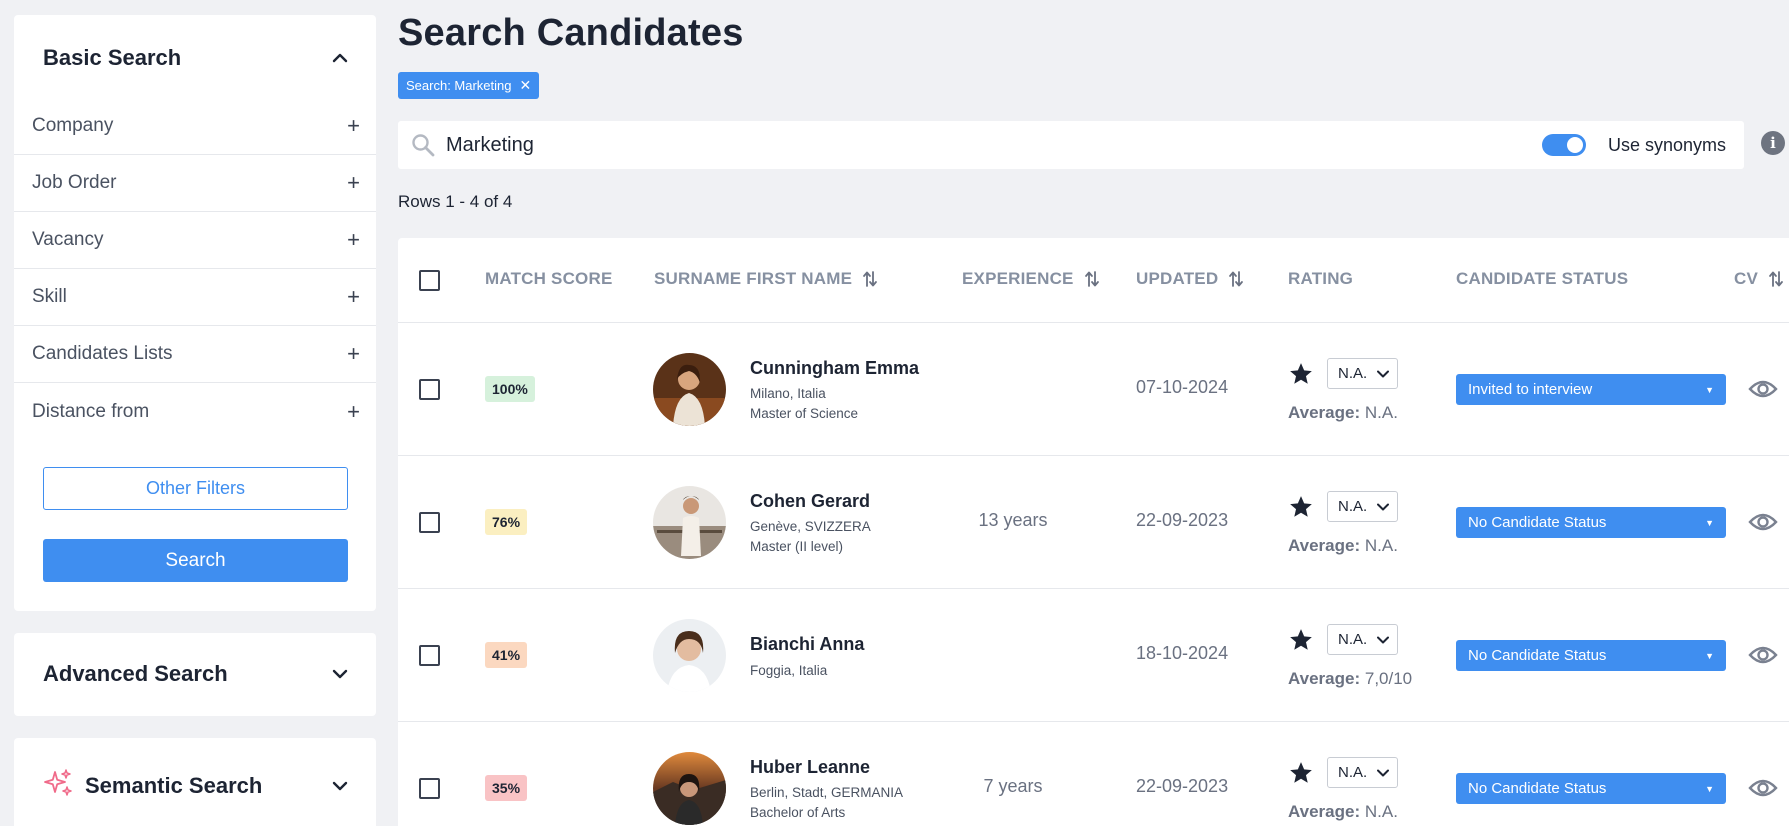 The height and width of the screenshot is (826, 1789). I want to click on header-experience: EXPERIENCE, so click(1031, 279).